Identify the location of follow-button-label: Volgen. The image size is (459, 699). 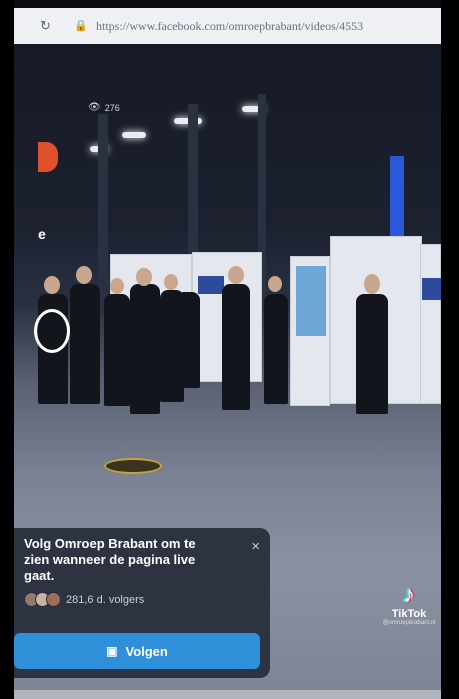
(146, 651).